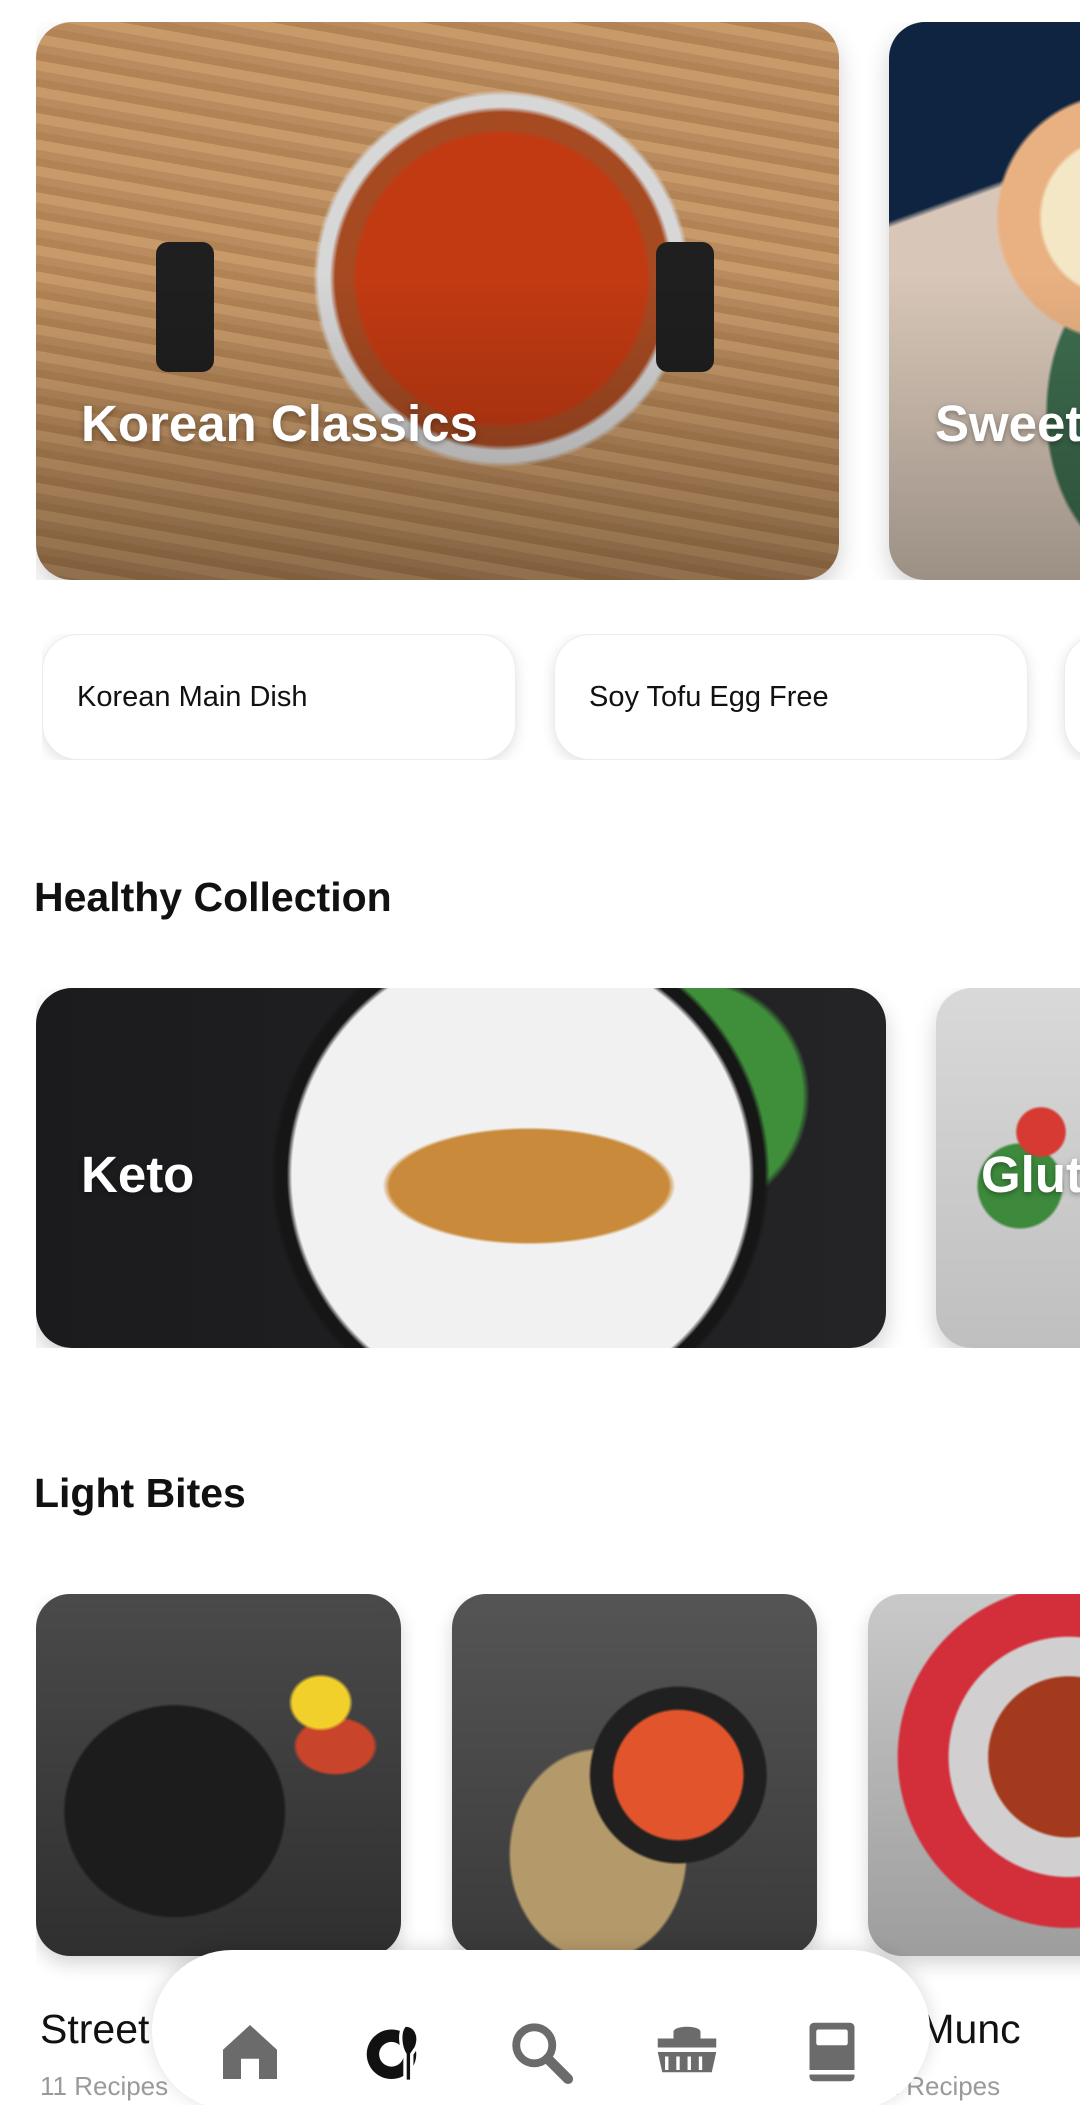 The image size is (1080, 2105). I want to click on collection-card-keto: Keto, so click(461, 1168).